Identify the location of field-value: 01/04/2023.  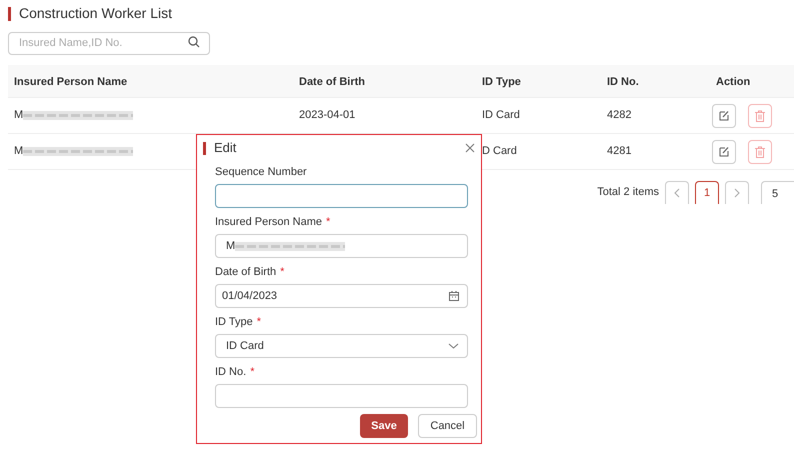
(250, 296).